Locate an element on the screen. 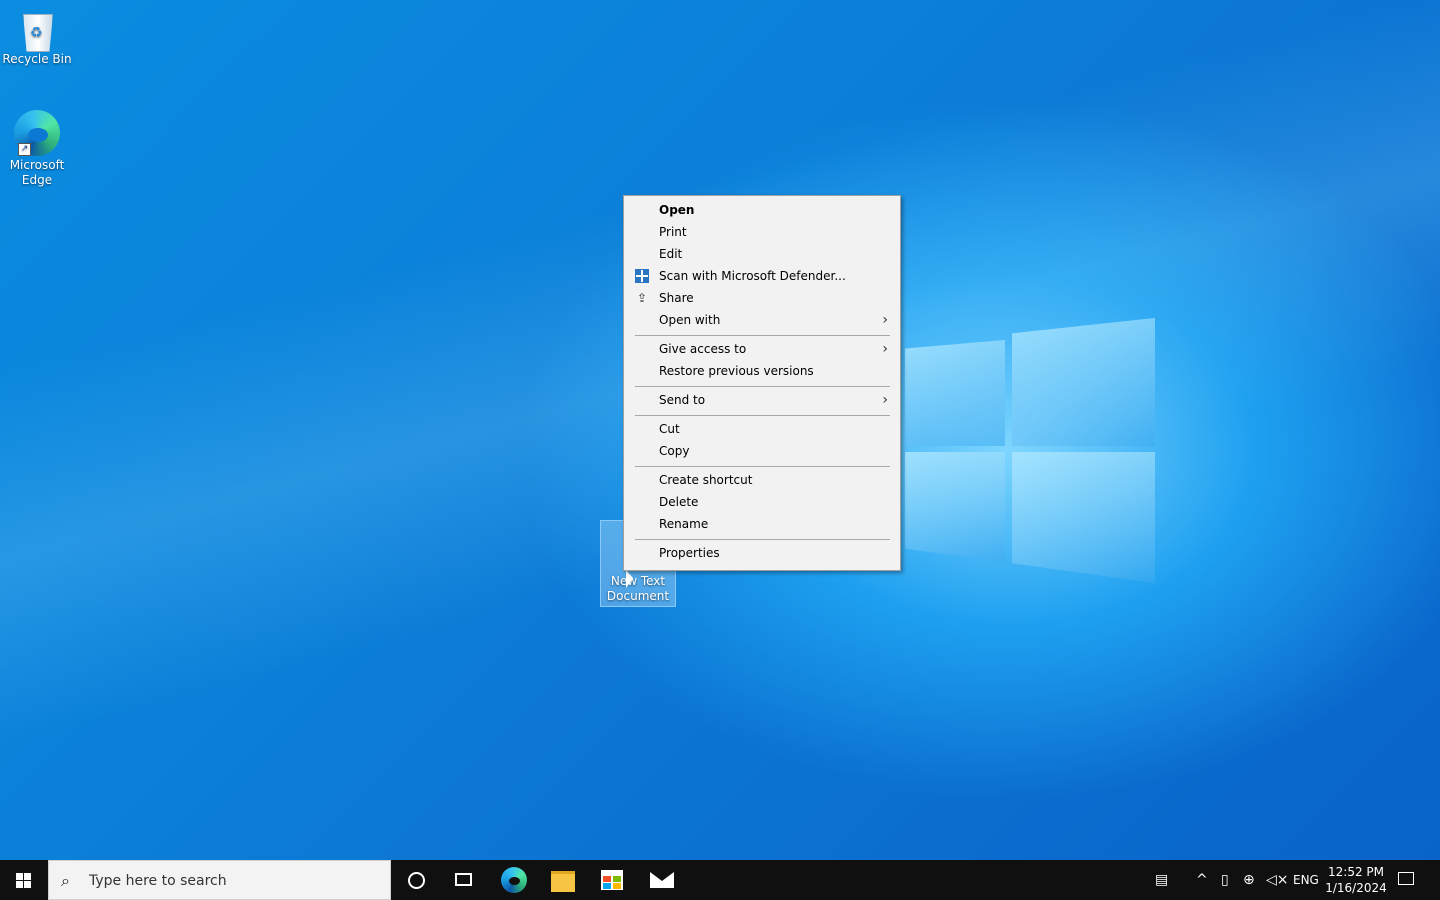  share-icon: ⇪ is located at coordinates (642, 298).